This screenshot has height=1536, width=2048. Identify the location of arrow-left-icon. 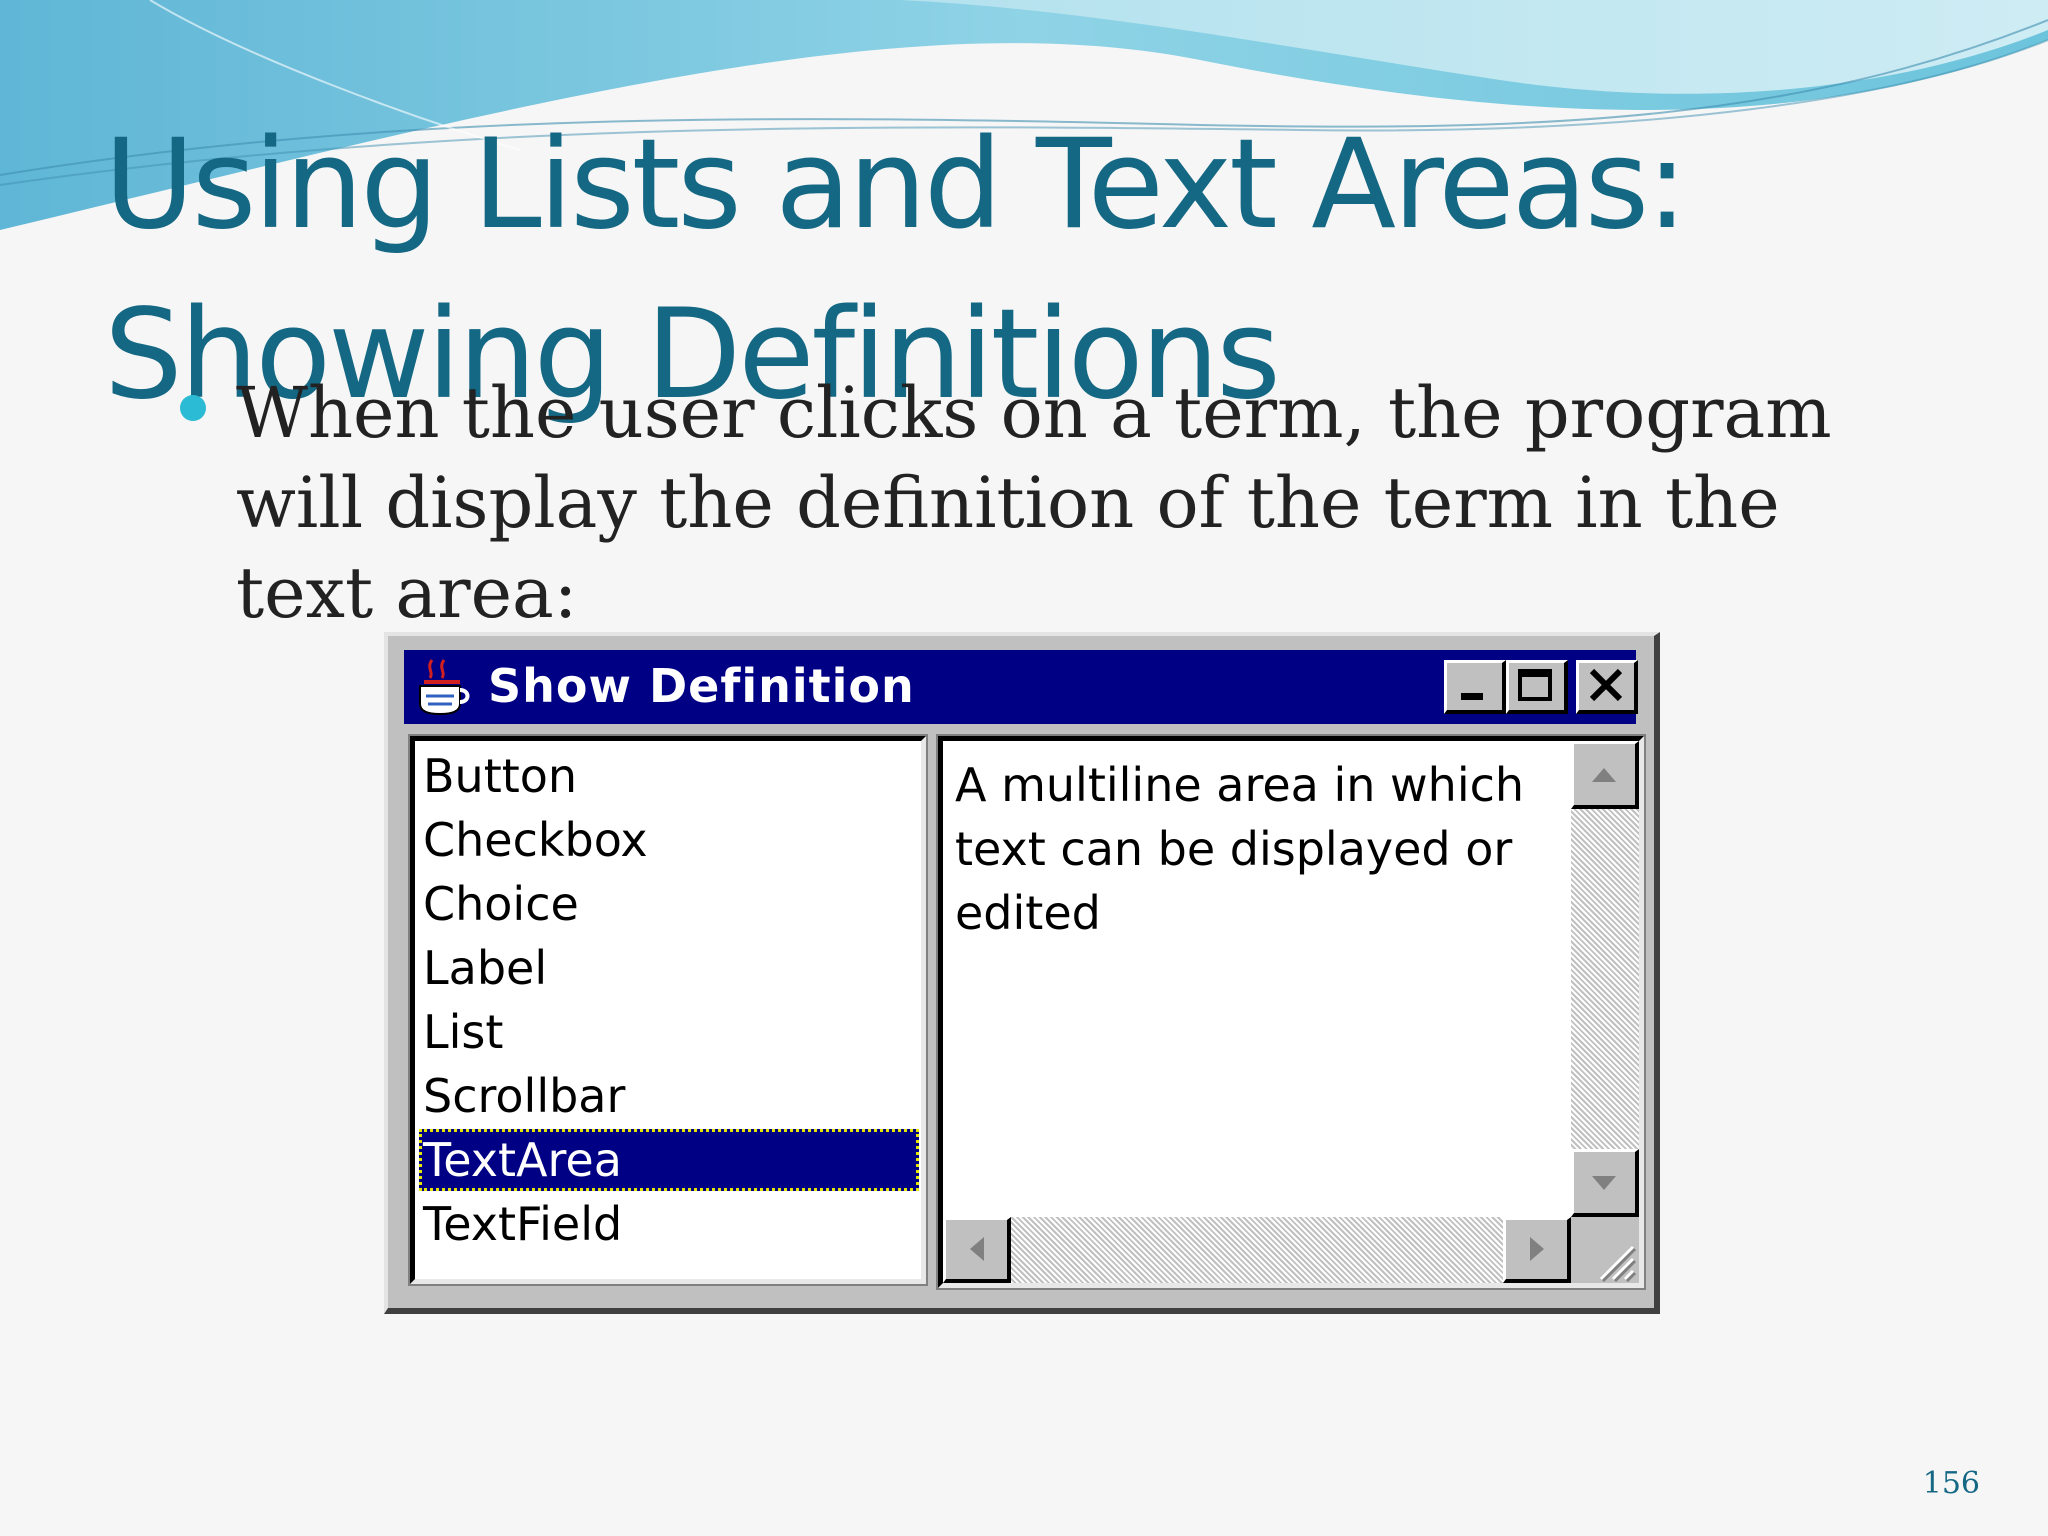
(977, 1249).